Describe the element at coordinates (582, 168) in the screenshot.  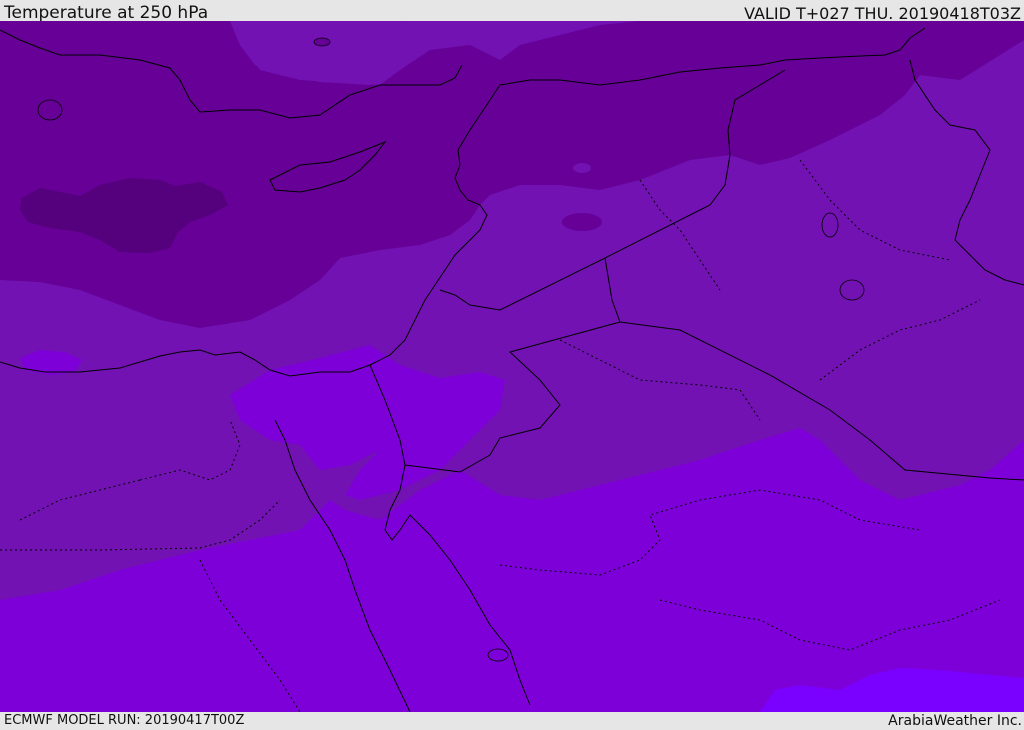
I see `temperature-blob-cool` at that location.